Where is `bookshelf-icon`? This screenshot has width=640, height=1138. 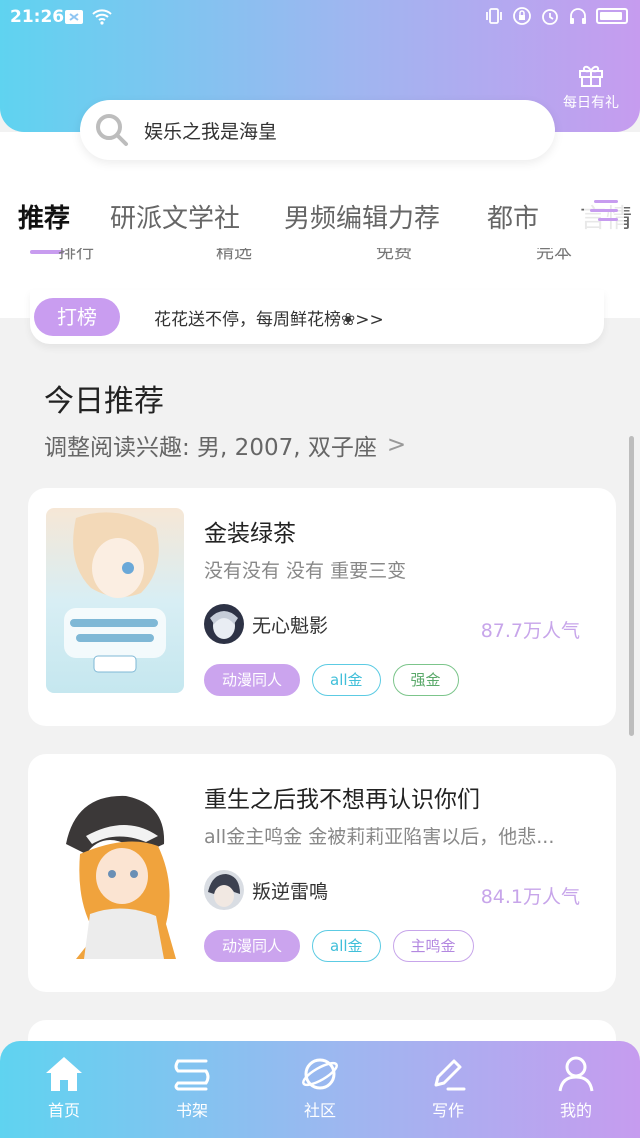
bookshelf-icon is located at coordinates (192, 1075).